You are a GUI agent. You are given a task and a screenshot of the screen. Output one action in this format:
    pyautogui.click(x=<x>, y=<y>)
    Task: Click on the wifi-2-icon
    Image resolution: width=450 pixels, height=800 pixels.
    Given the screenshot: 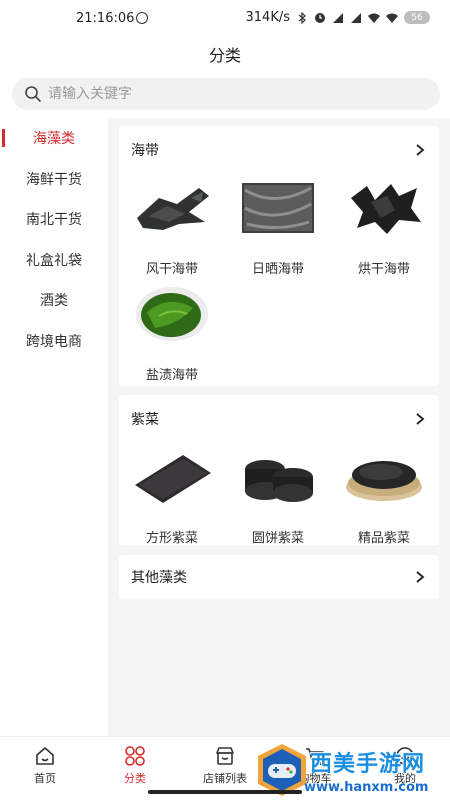 What is the action you would take?
    pyautogui.click(x=392, y=18)
    